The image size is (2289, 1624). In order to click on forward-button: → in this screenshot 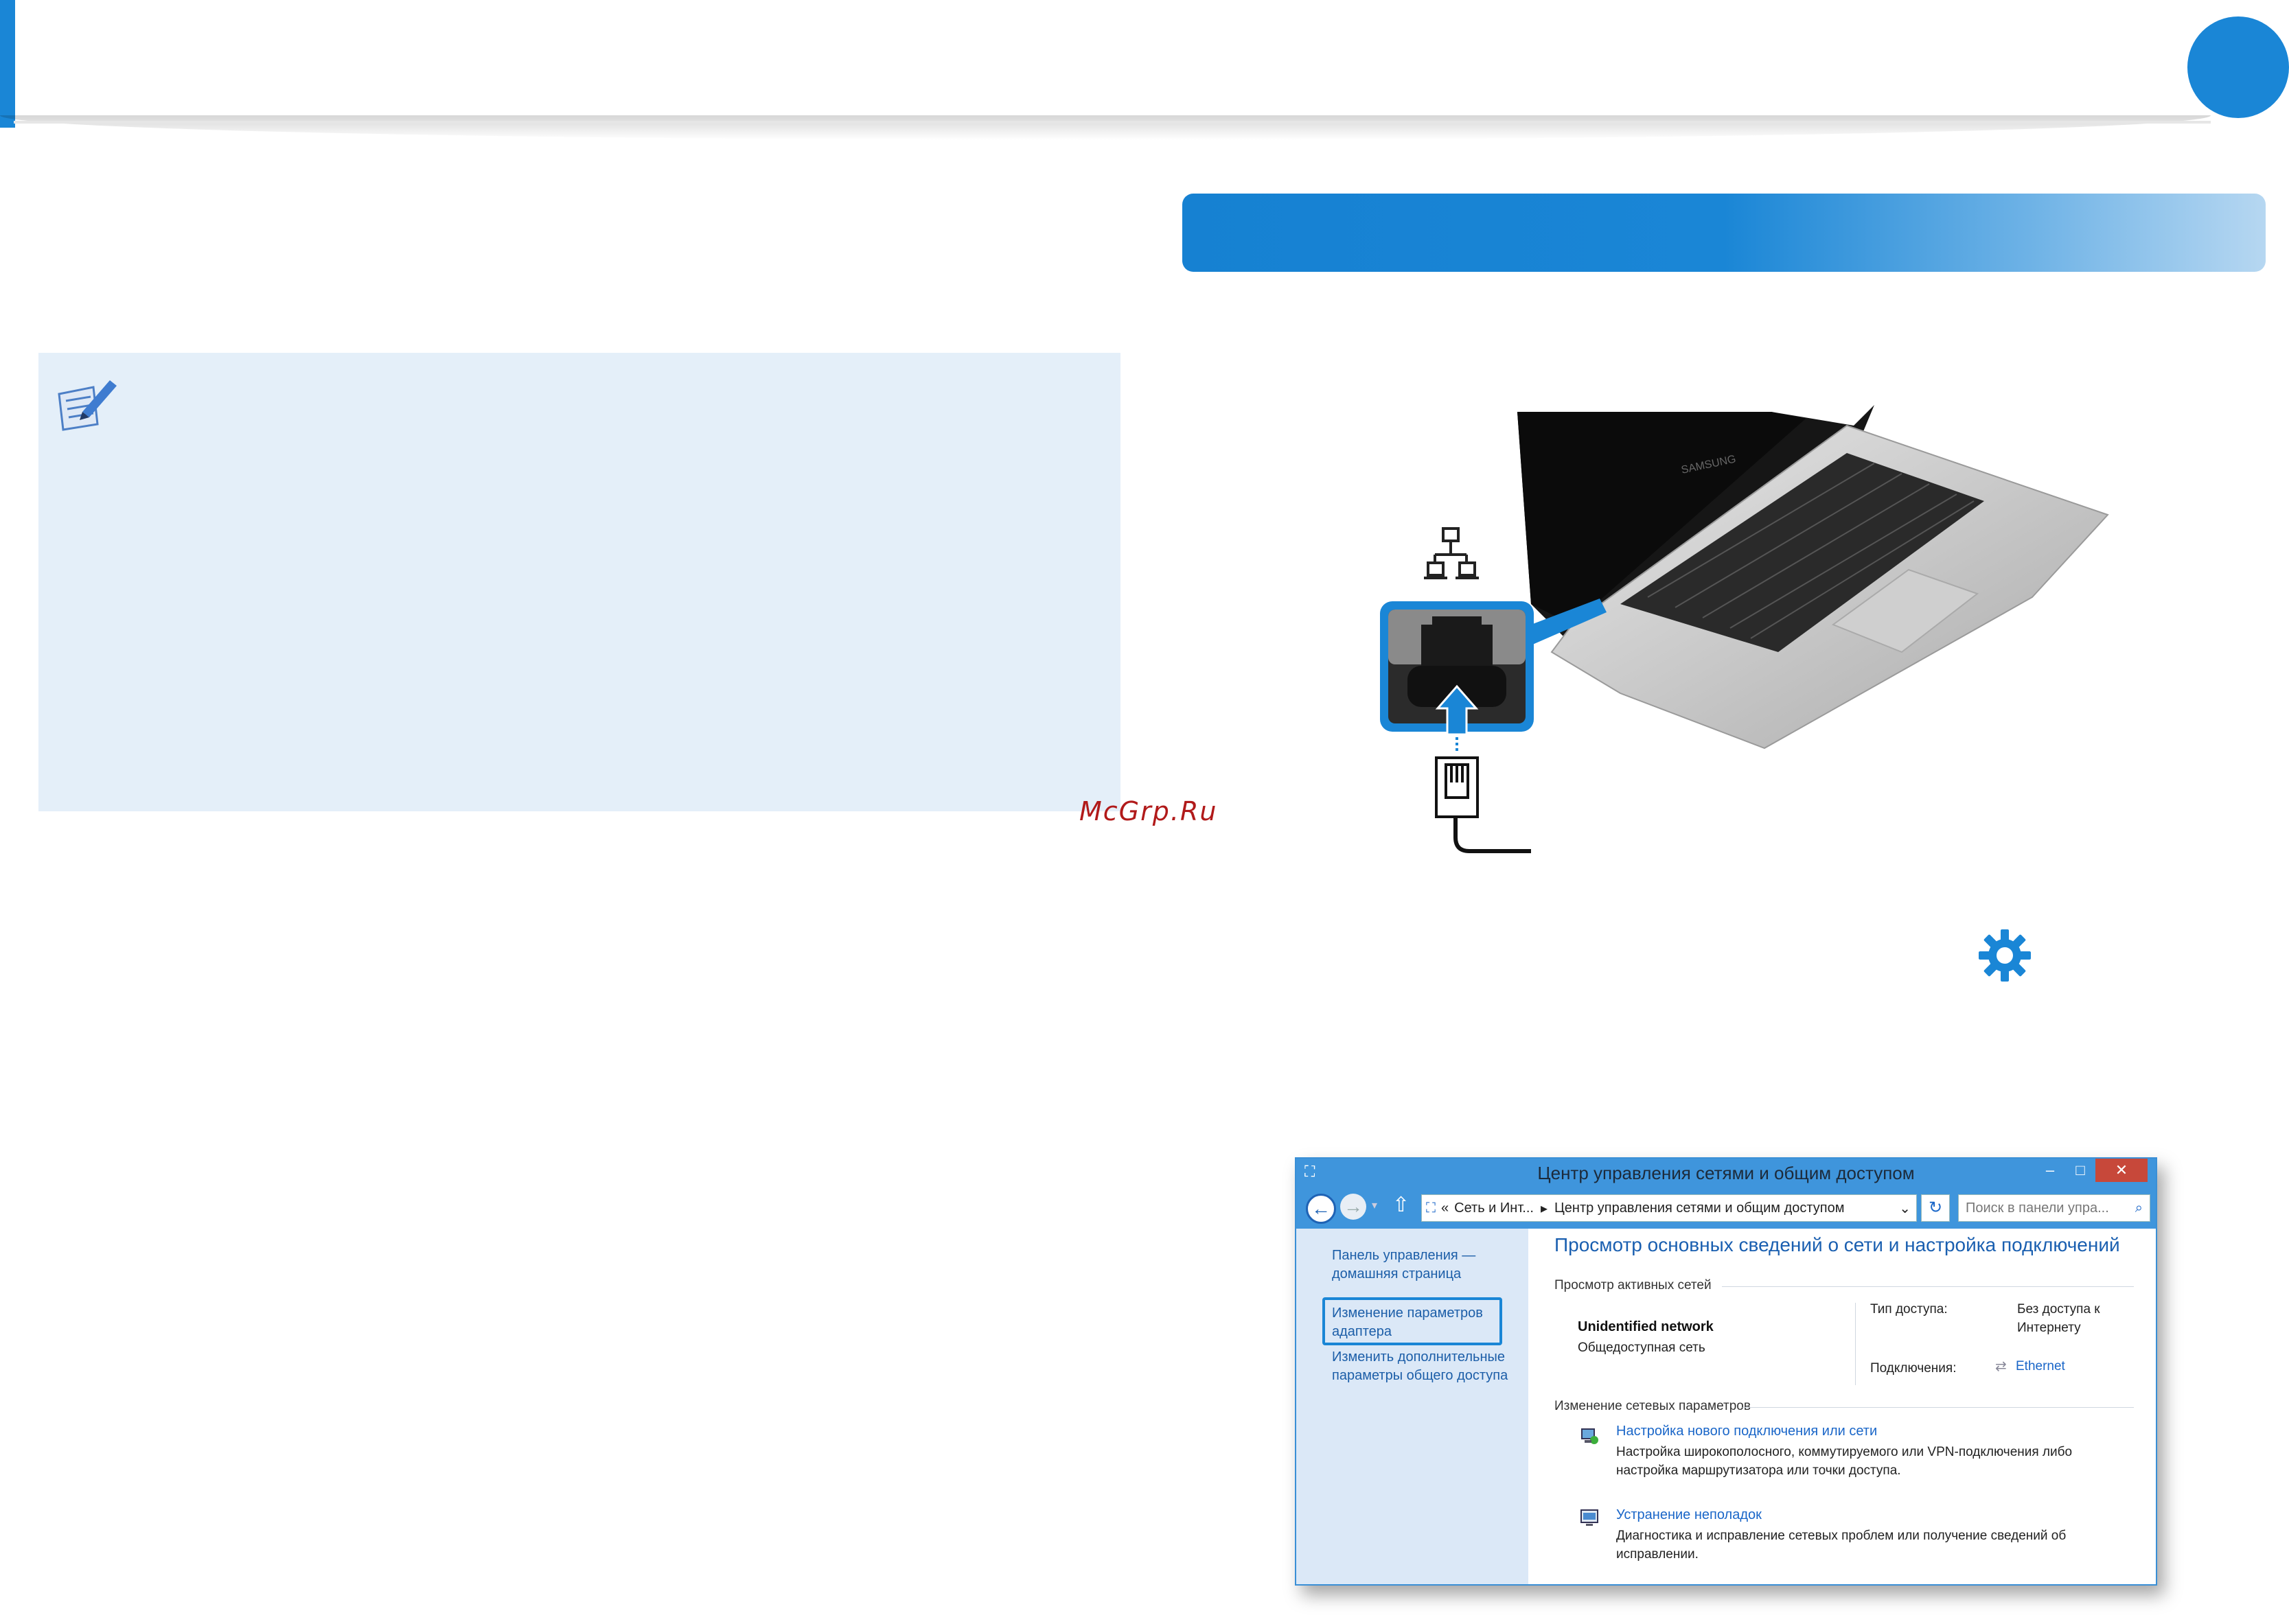, I will do `click(1353, 1207)`.